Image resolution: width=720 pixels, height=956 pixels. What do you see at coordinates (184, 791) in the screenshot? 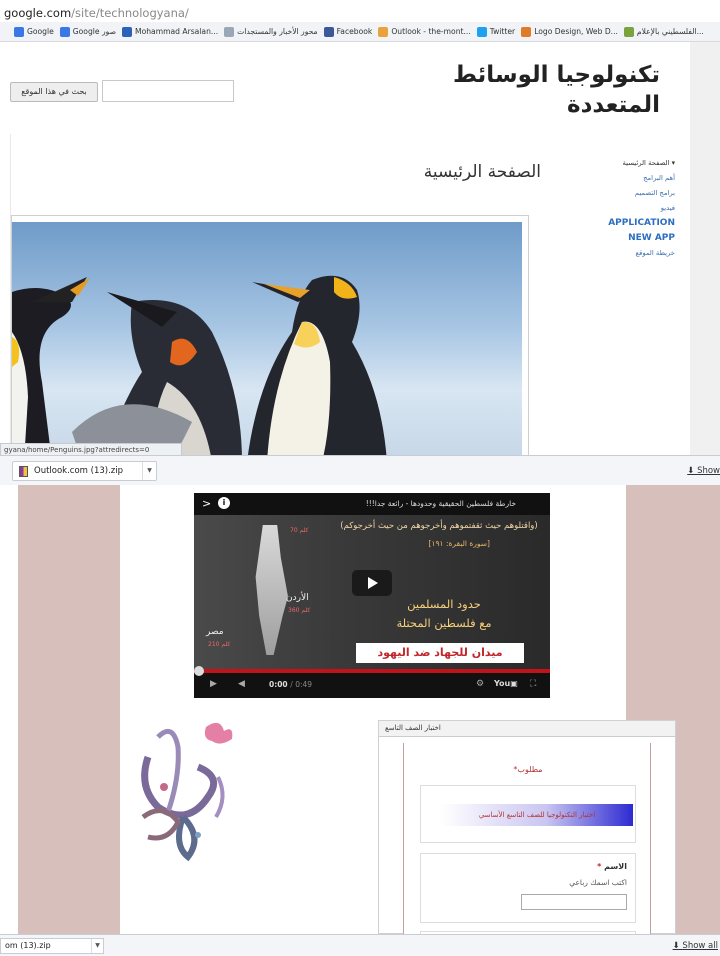
I see `calligraphy-image` at bounding box center [184, 791].